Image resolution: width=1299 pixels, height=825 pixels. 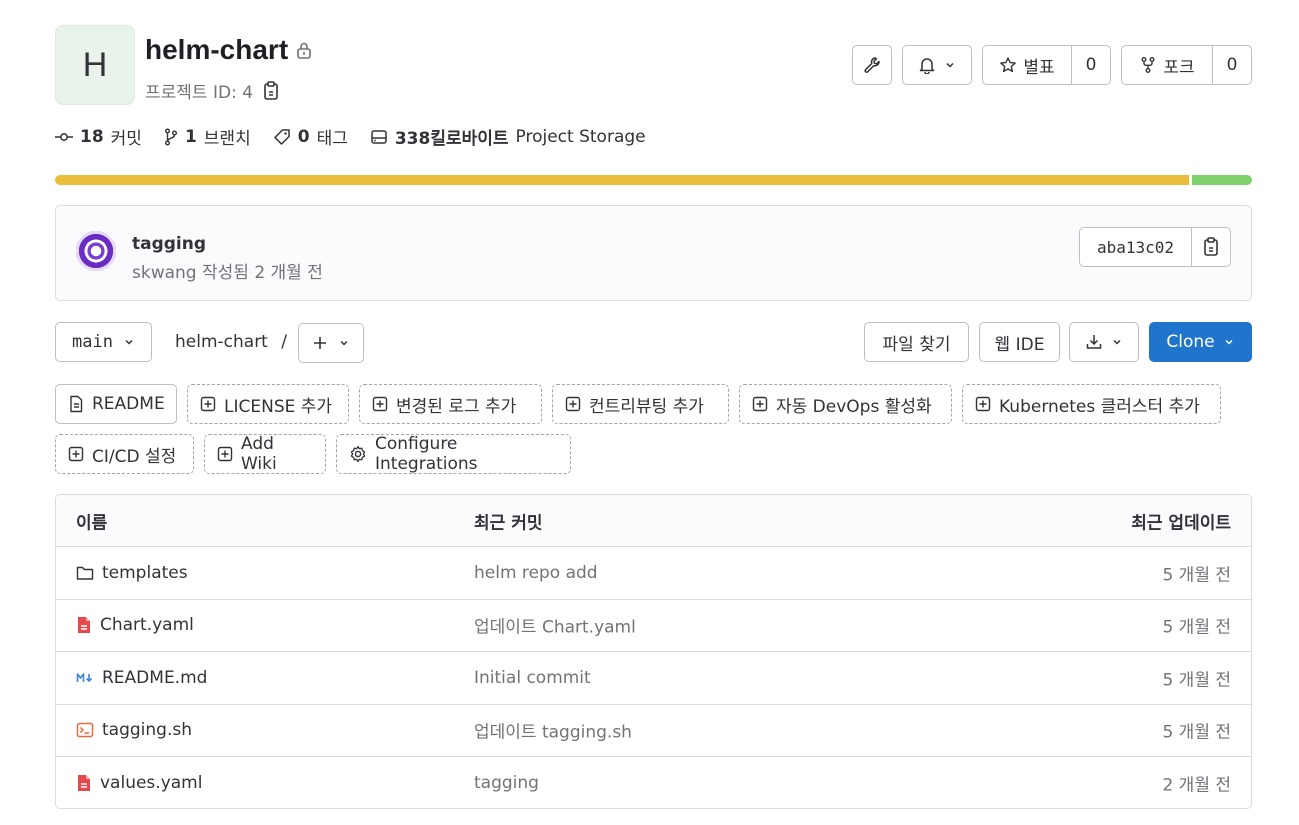 I want to click on fork-button-group: 포크 0, so click(x=1186, y=65).